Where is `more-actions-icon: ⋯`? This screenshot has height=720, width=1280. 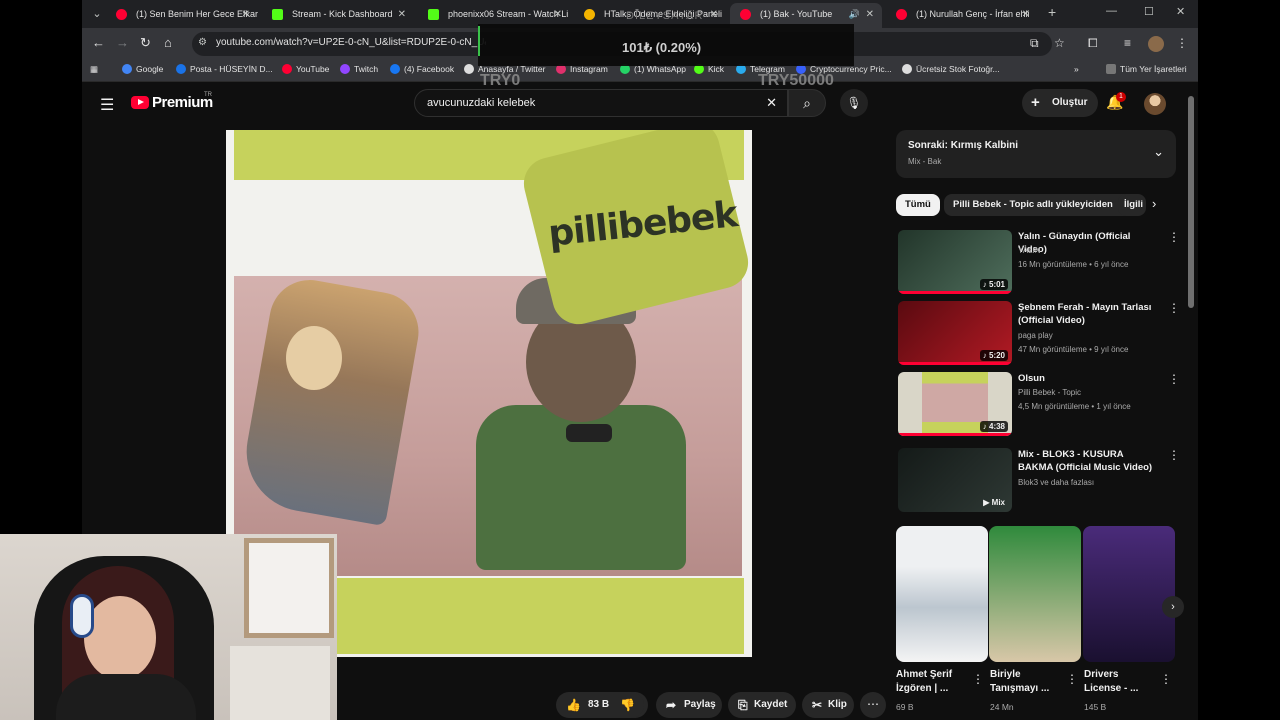 more-actions-icon: ⋯ is located at coordinates (873, 705).